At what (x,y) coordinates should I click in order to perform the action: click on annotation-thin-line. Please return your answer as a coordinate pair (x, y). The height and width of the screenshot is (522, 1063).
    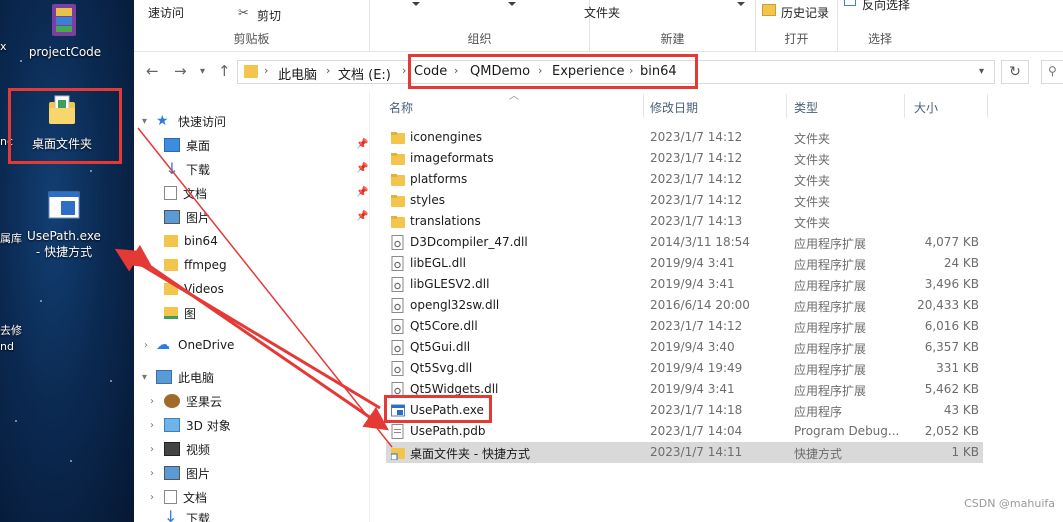
    Looking at the image, I should click on (265, 287).